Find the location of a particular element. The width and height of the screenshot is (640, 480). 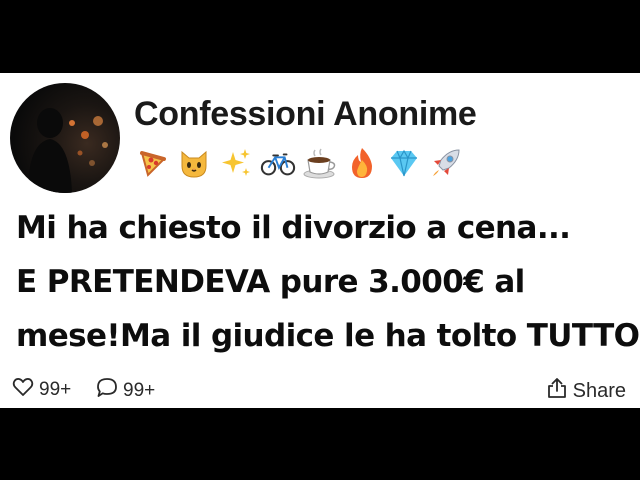

comment-button: 99+ is located at coordinates (125, 391).